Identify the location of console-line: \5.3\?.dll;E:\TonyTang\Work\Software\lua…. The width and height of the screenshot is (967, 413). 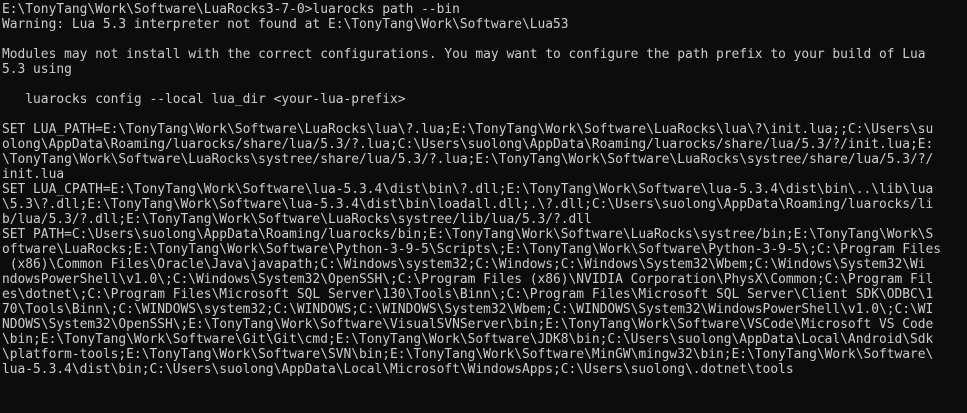
(468, 204).